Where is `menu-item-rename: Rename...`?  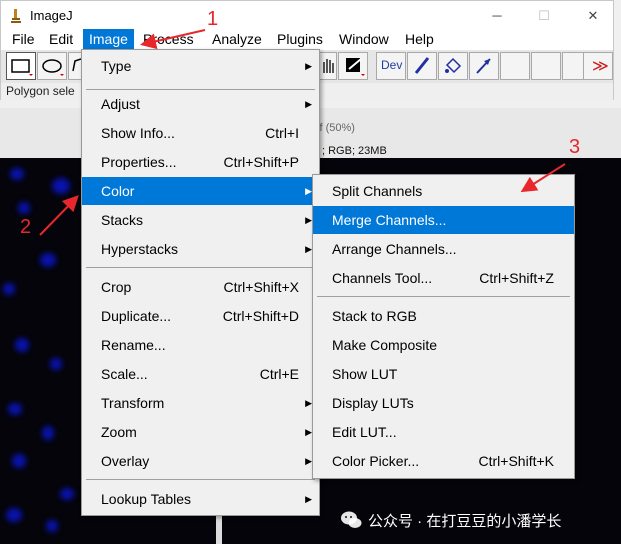
menu-item-rename: Rename... is located at coordinates (200, 345).